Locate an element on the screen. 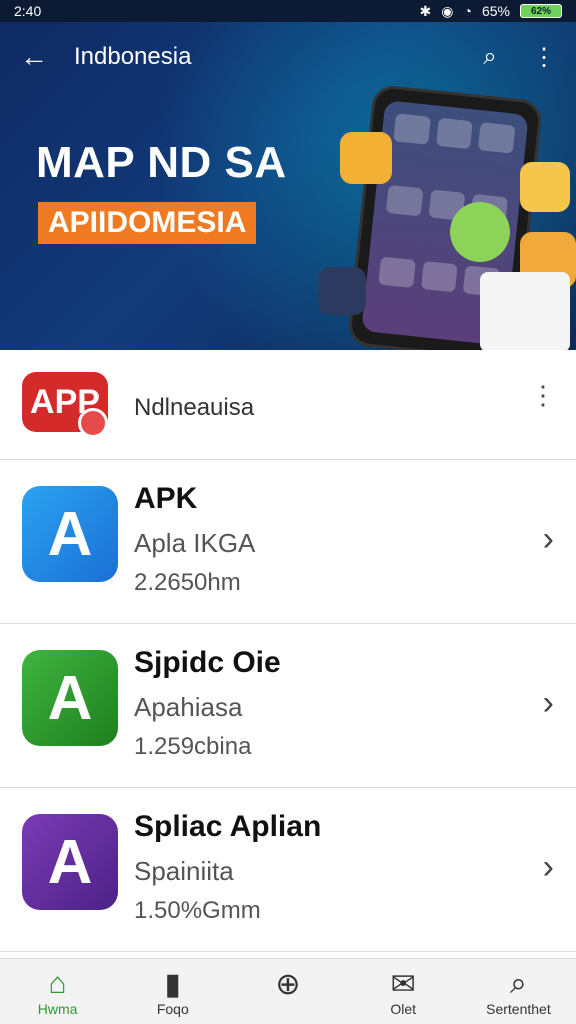 The height and width of the screenshot is (1024, 576). book-icon: ▮ is located at coordinates (173, 984).